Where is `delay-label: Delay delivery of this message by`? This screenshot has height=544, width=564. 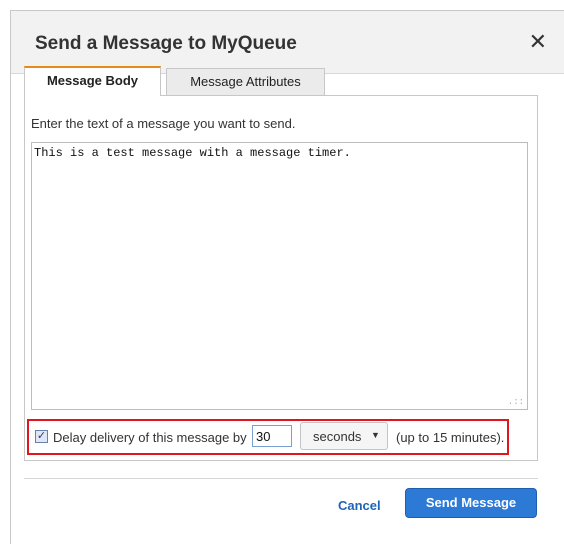
delay-label: Delay delivery of this message by is located at coordinates (150, 437).